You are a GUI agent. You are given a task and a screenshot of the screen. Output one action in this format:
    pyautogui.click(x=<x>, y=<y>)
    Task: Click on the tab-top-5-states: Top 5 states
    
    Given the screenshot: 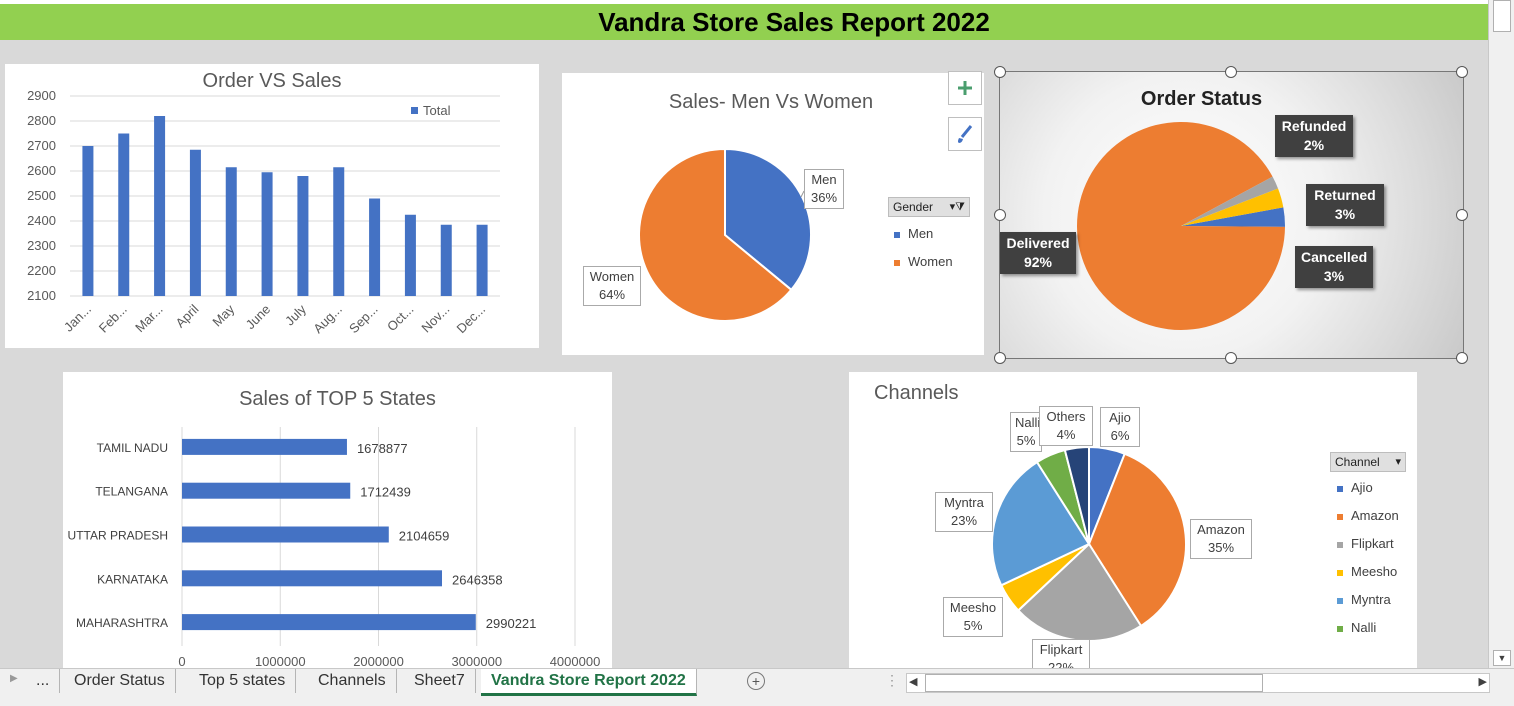 What is the action you would take?
    pyautogui.click(x=243, y=681)
    